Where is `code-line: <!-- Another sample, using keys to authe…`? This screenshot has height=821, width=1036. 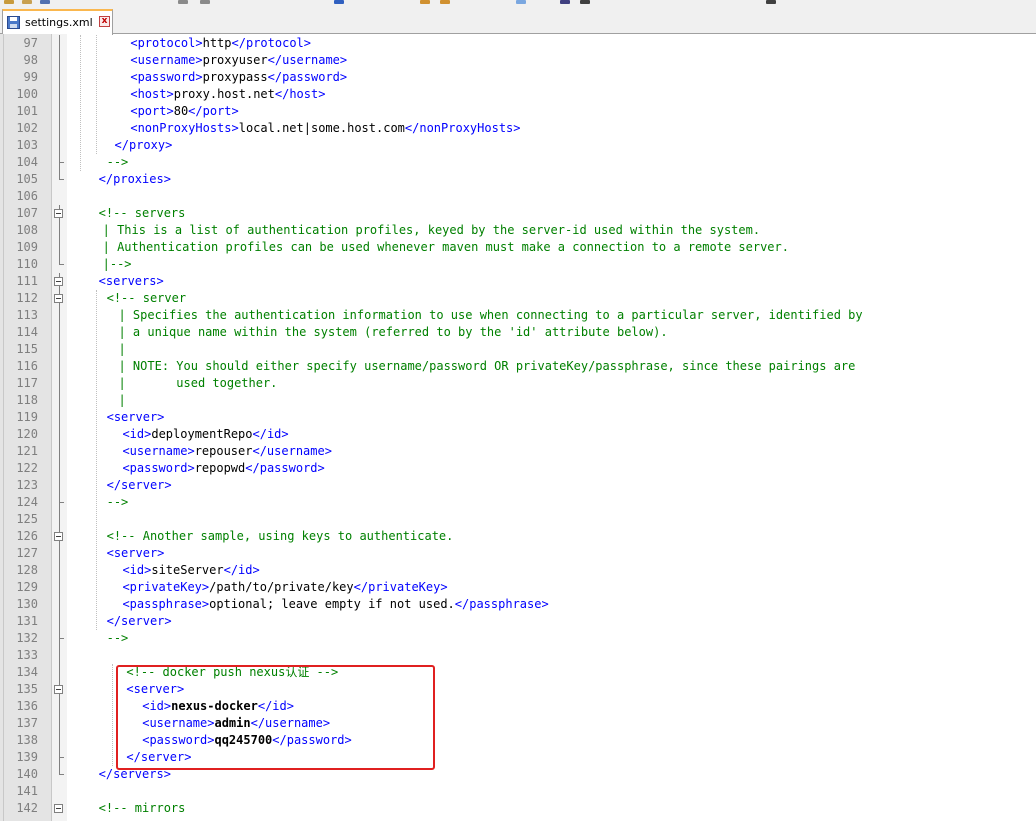 code-line: <!-- Another sample, using keys to authe… is located at coordinates (280, 536).